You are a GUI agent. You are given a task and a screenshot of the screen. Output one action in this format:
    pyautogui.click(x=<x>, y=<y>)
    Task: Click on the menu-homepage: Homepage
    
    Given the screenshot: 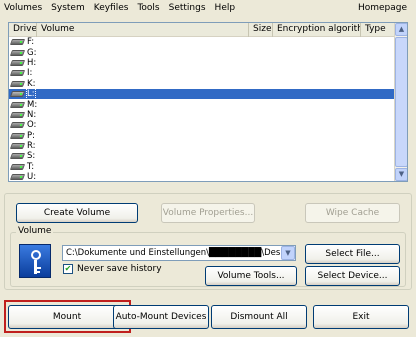 What is the action you would take?
    pyautogui.click(x=383, y=8)
    